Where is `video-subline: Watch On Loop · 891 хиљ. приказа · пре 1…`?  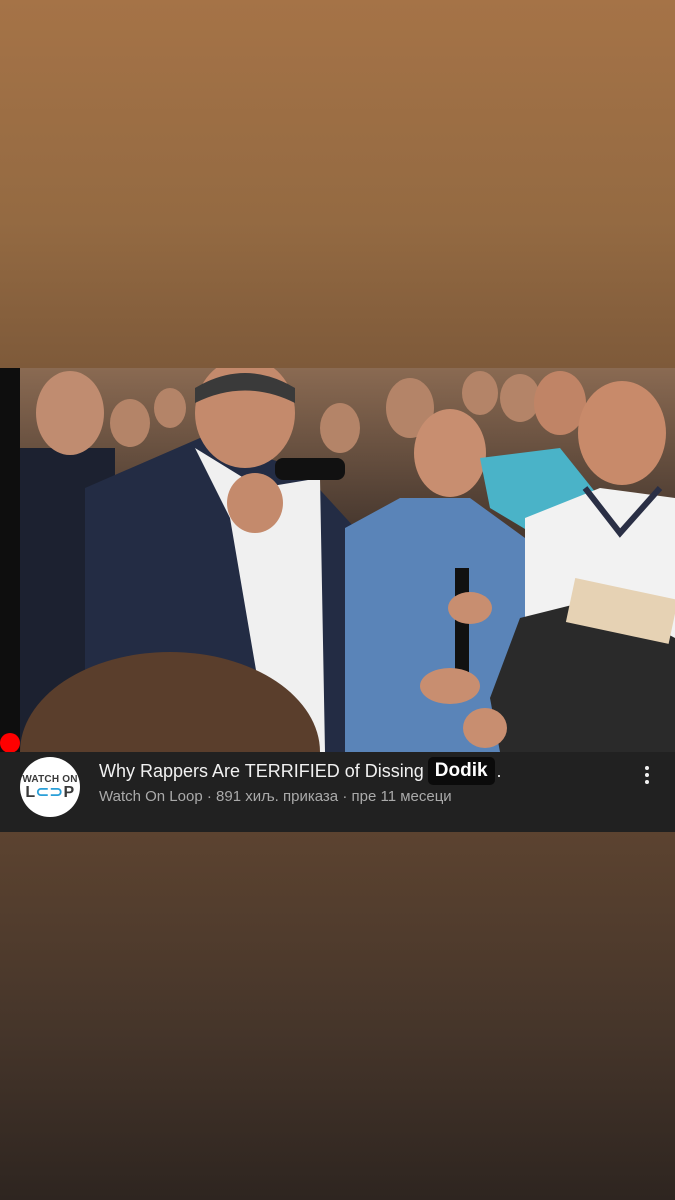 video-subline: Watch On Loop · 891 хиљ. приказа · пре 1… is located at coordinates (359, 796).